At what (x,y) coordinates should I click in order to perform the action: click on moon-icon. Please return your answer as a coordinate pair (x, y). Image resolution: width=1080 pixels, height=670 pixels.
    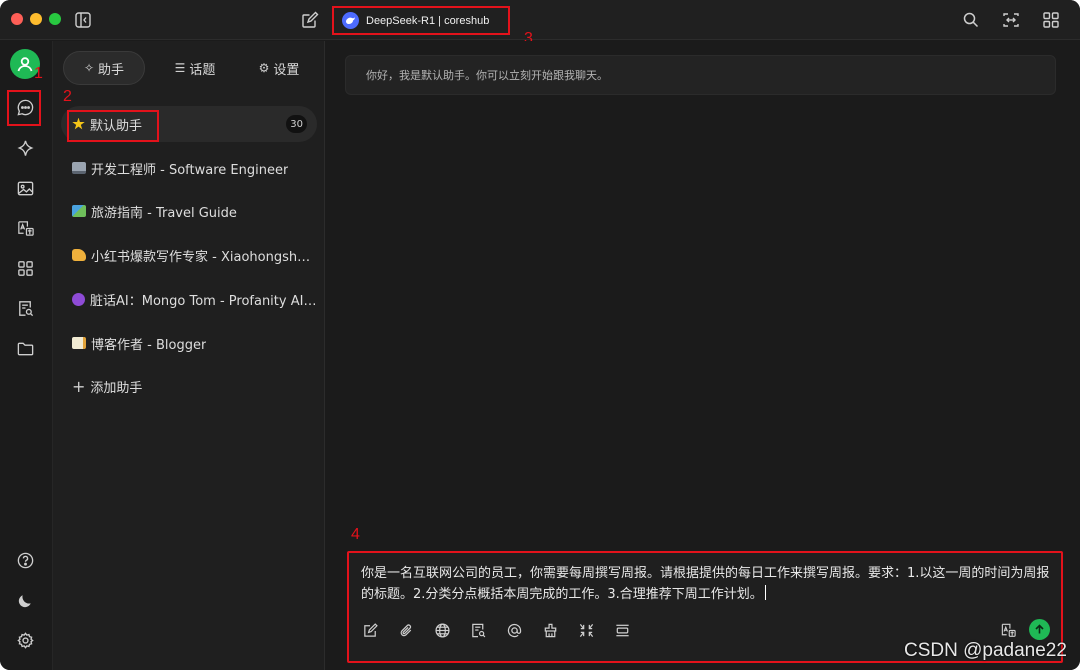
    Looking at the image, I should click on (25, 600).